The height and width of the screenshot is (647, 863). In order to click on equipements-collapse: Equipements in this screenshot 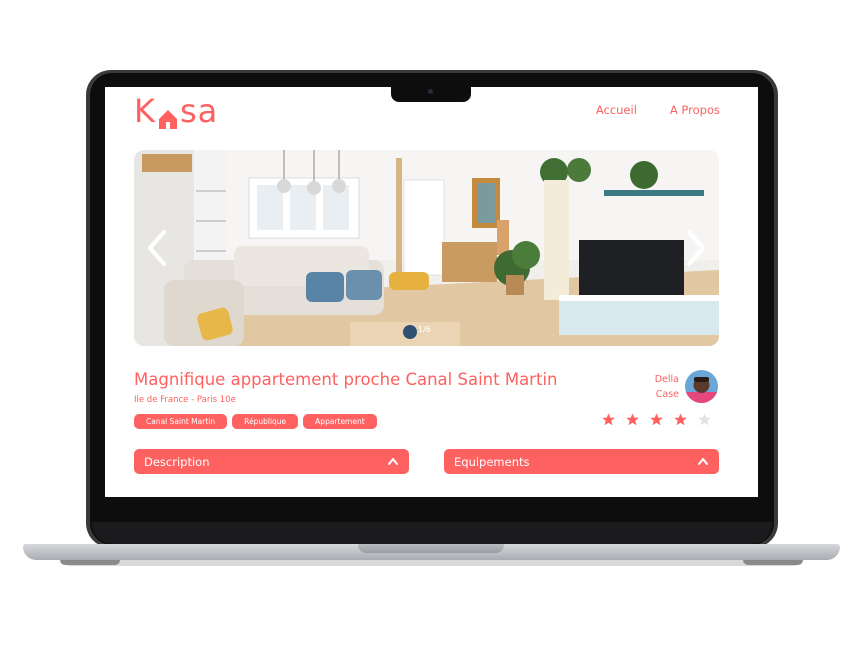, I will do `click(581, 461)`.